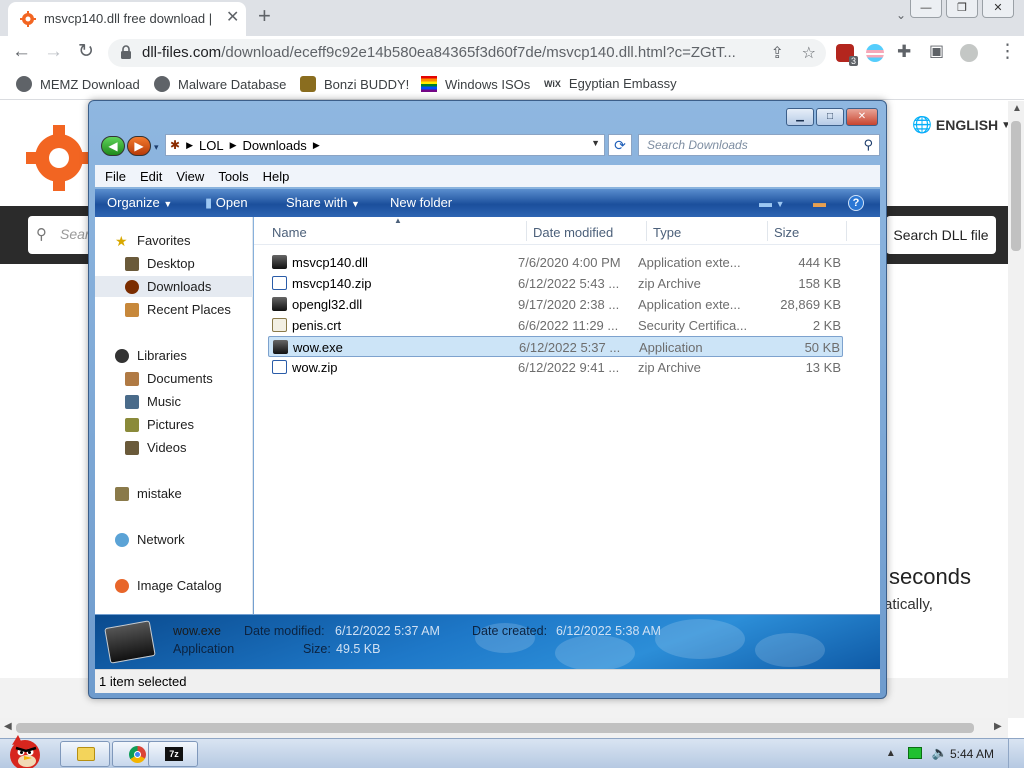 This screenshot has height=768, width=1024. I want to click on profile-avatar-icon, so click(969, 53).